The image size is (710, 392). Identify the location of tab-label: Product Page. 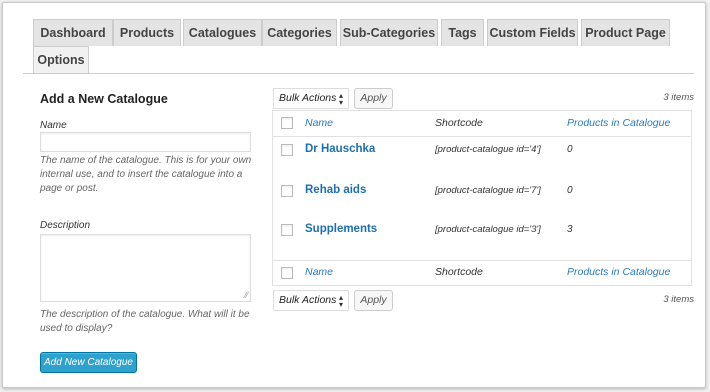
(625, 33).